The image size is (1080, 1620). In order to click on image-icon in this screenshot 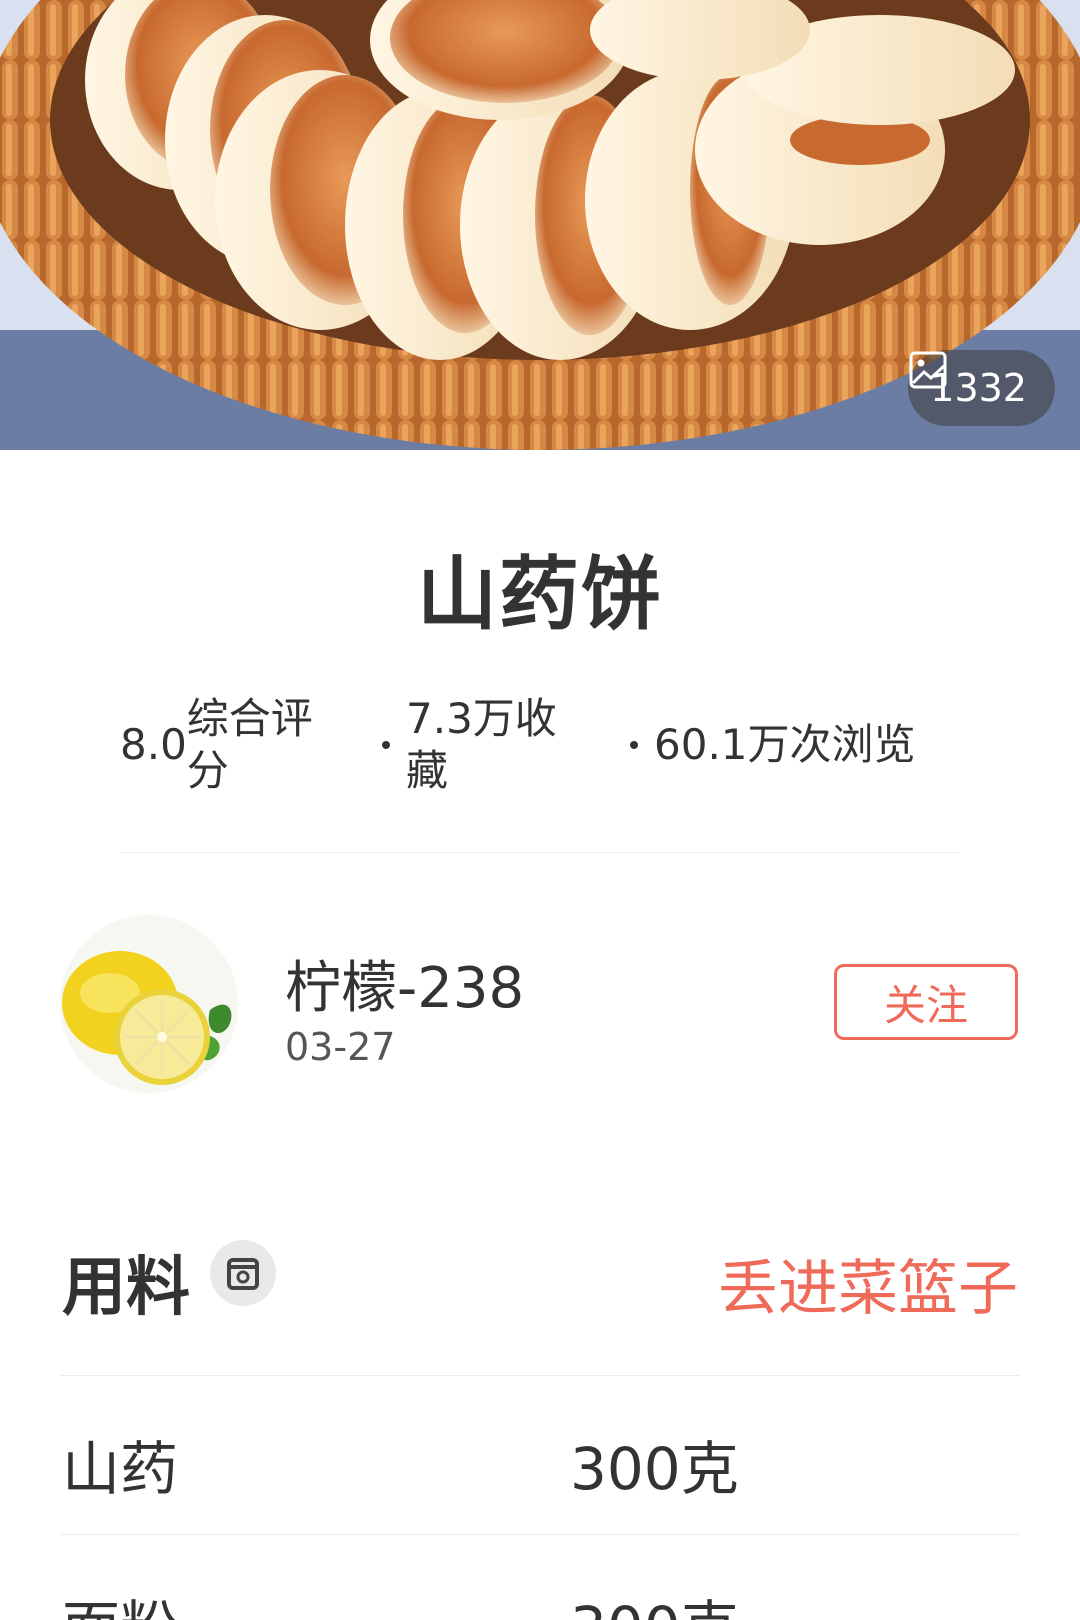, I will do `click(928, 370)`.